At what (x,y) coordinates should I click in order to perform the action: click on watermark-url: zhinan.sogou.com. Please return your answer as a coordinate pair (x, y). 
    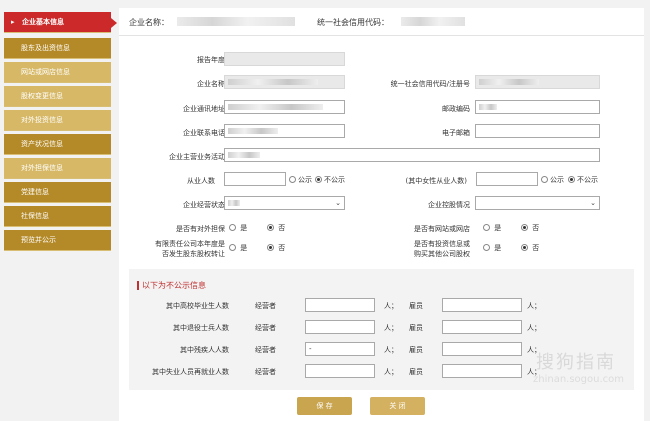
    Looking at the image, I should click on (578, 379).